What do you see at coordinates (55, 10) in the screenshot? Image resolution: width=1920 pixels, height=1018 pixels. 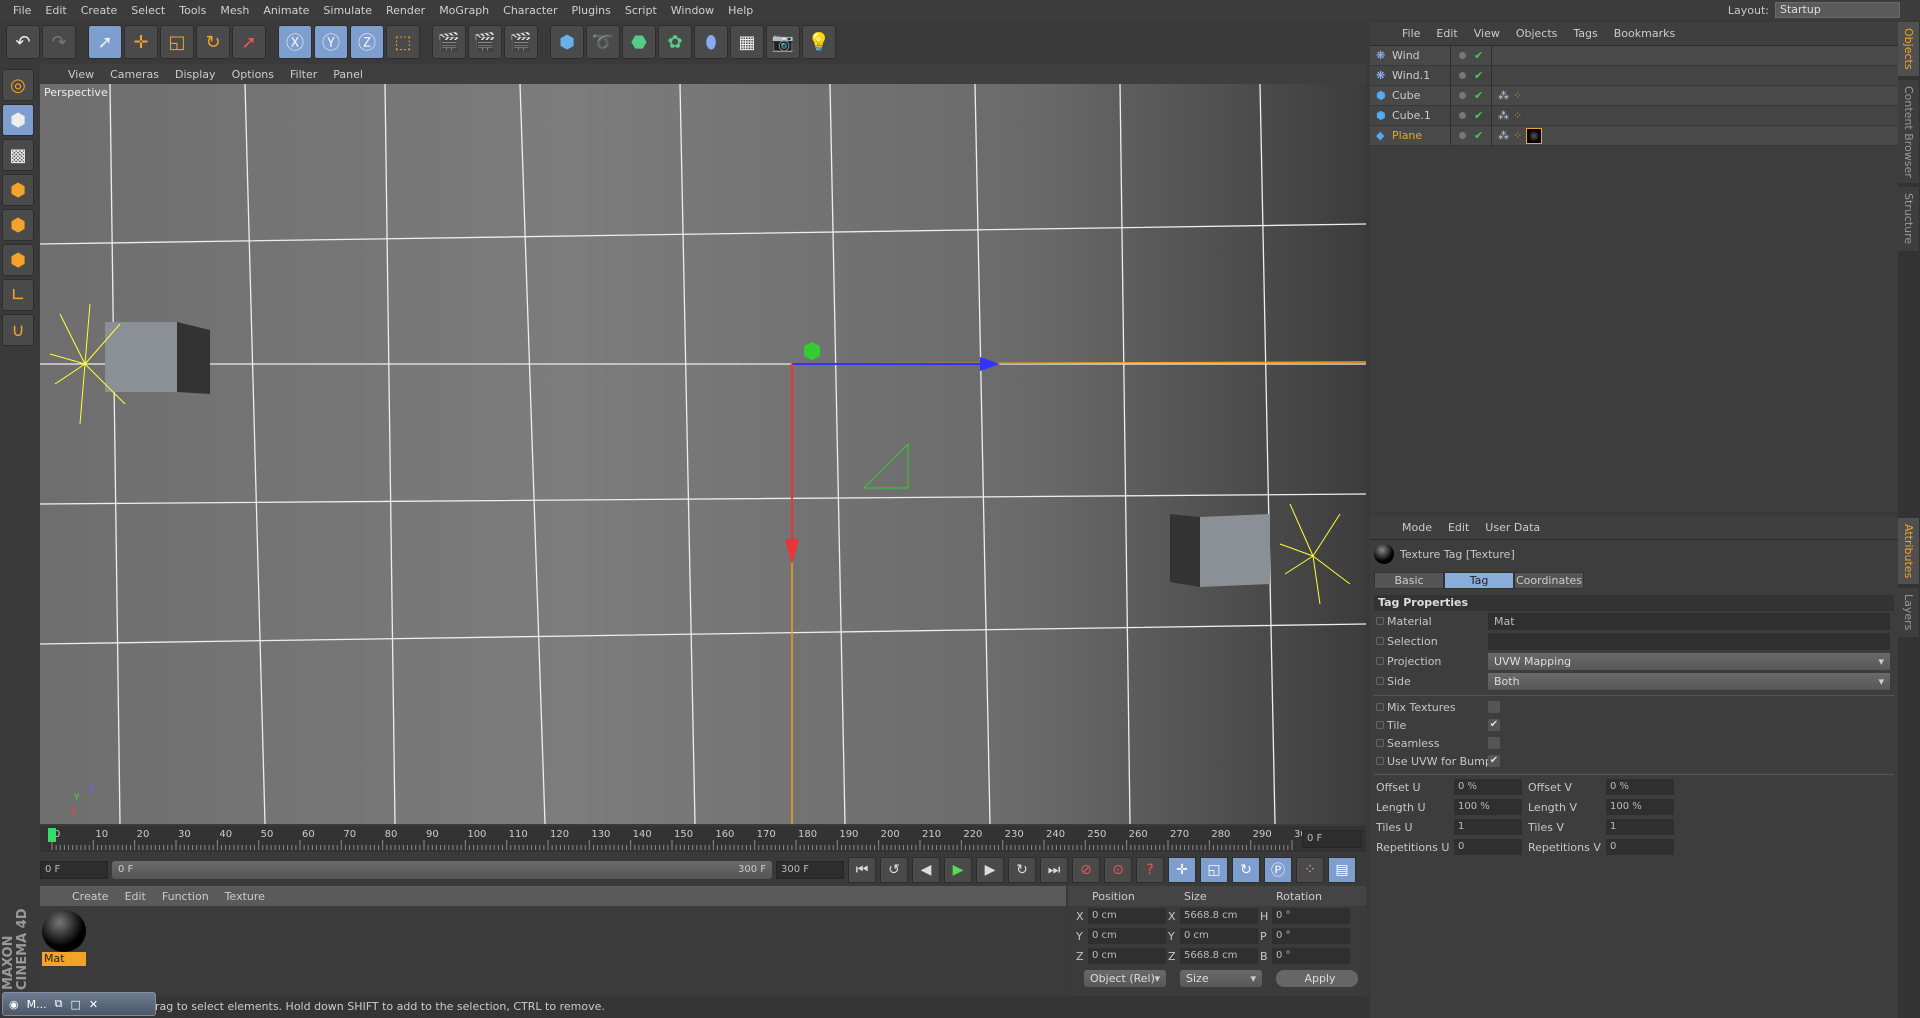 I see `menu-edit: Edit` at bounding box center [55, 10].